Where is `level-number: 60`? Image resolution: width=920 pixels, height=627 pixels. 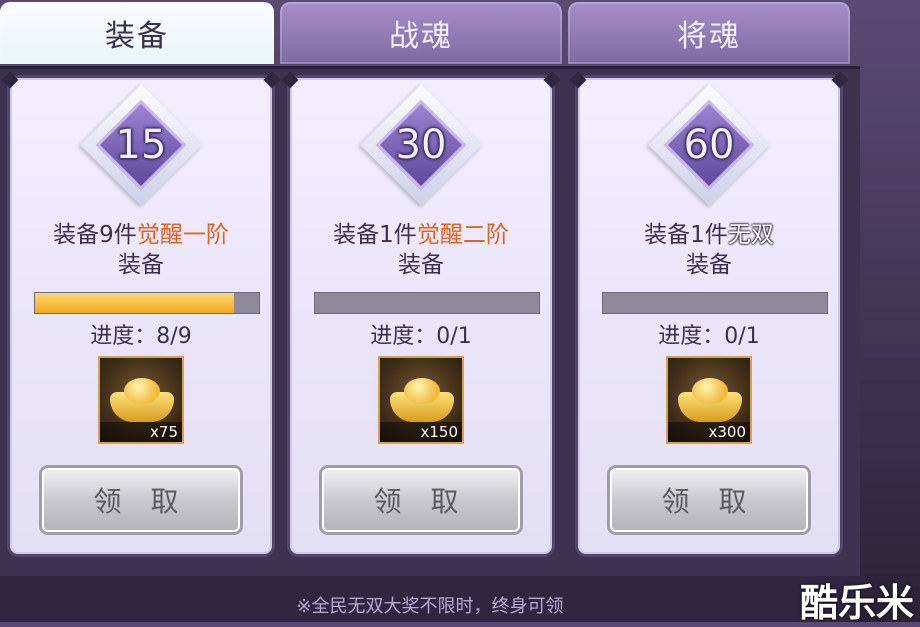
level-number: 60 is located at coordinates (709, 145).